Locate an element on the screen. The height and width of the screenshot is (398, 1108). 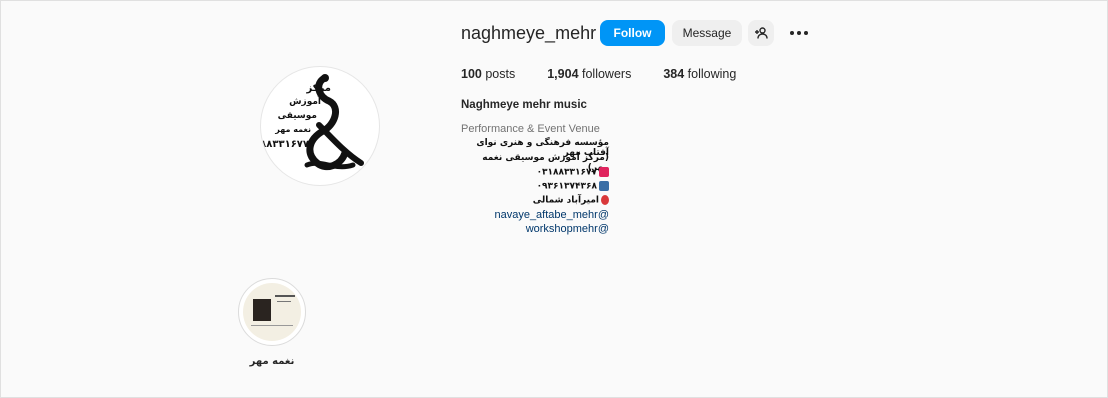
message-button: Message is located at coordinates (707, 33).